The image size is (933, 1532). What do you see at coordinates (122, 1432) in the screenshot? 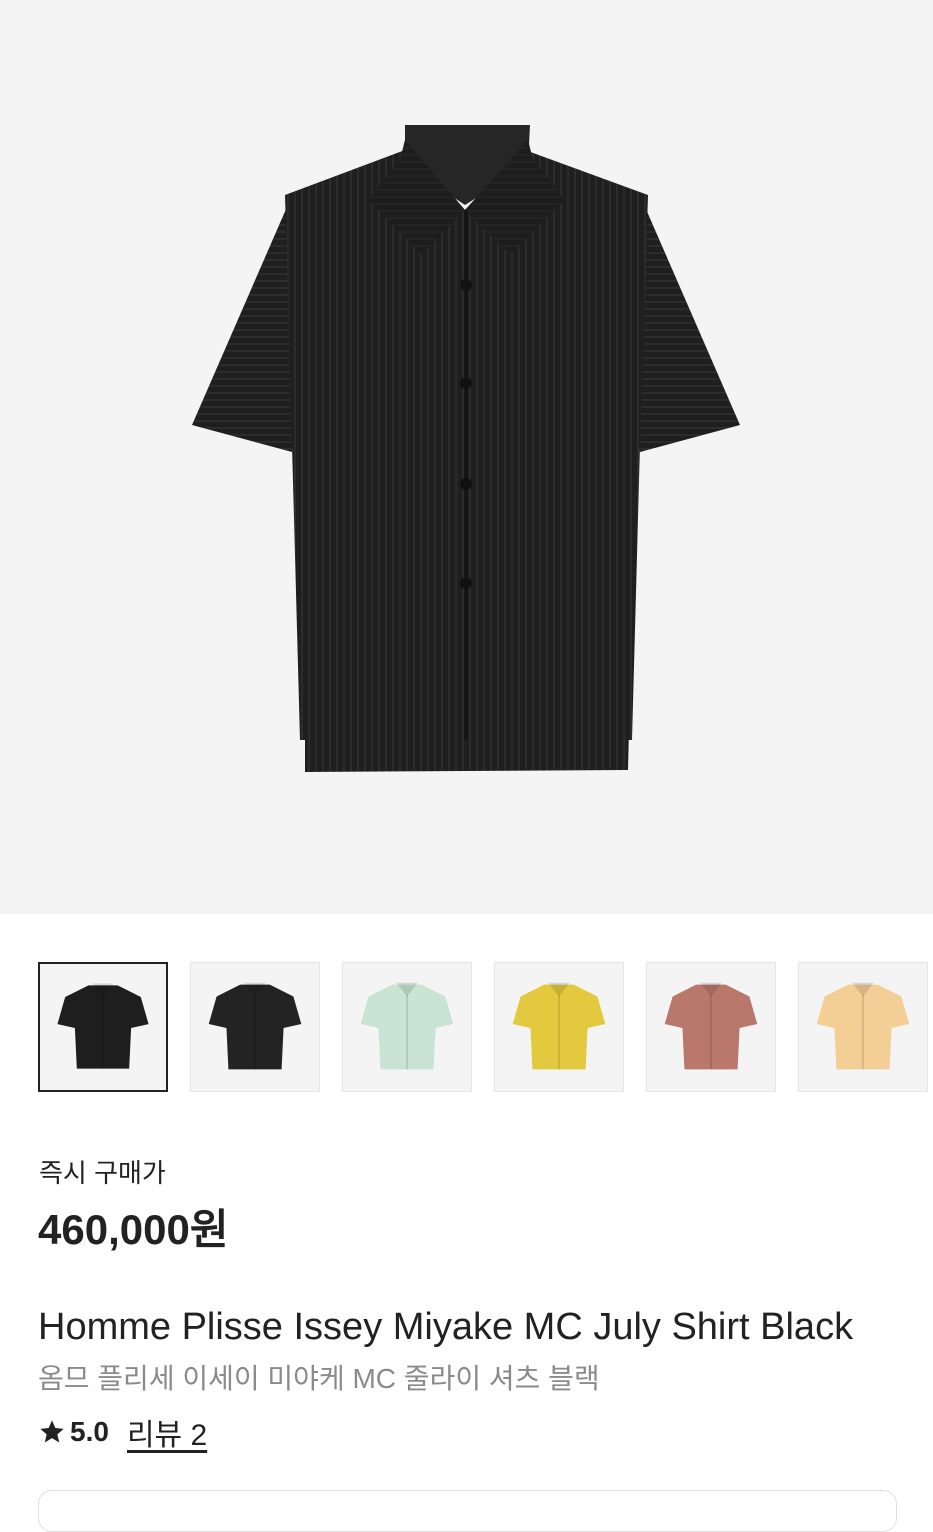
I see `rating-row: 5.0 리뷰 2` at bounding box center [122, 1432].